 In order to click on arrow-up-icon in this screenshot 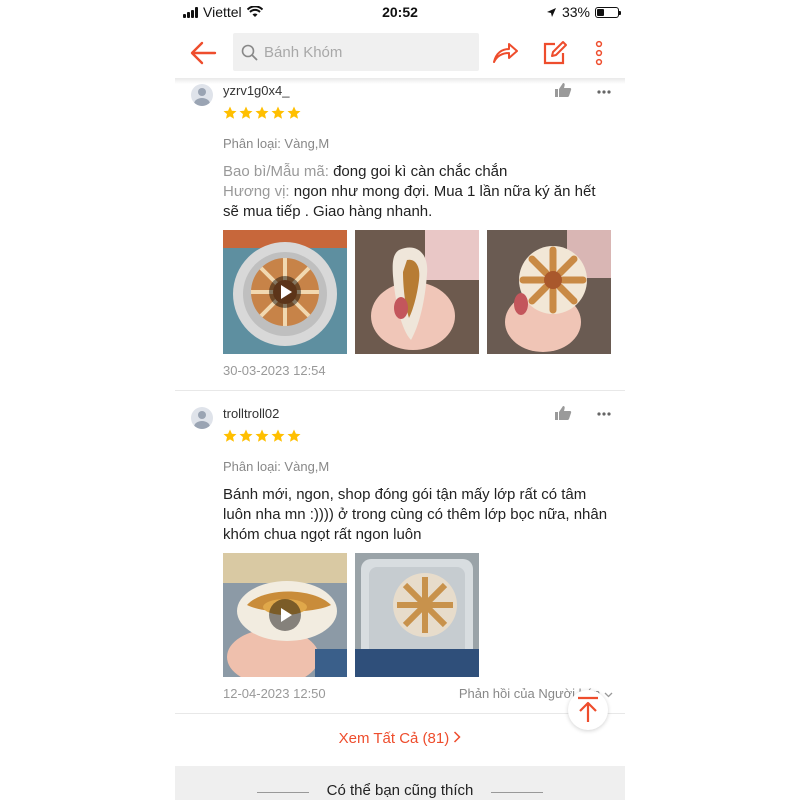, I will do `click(588, 709)`.